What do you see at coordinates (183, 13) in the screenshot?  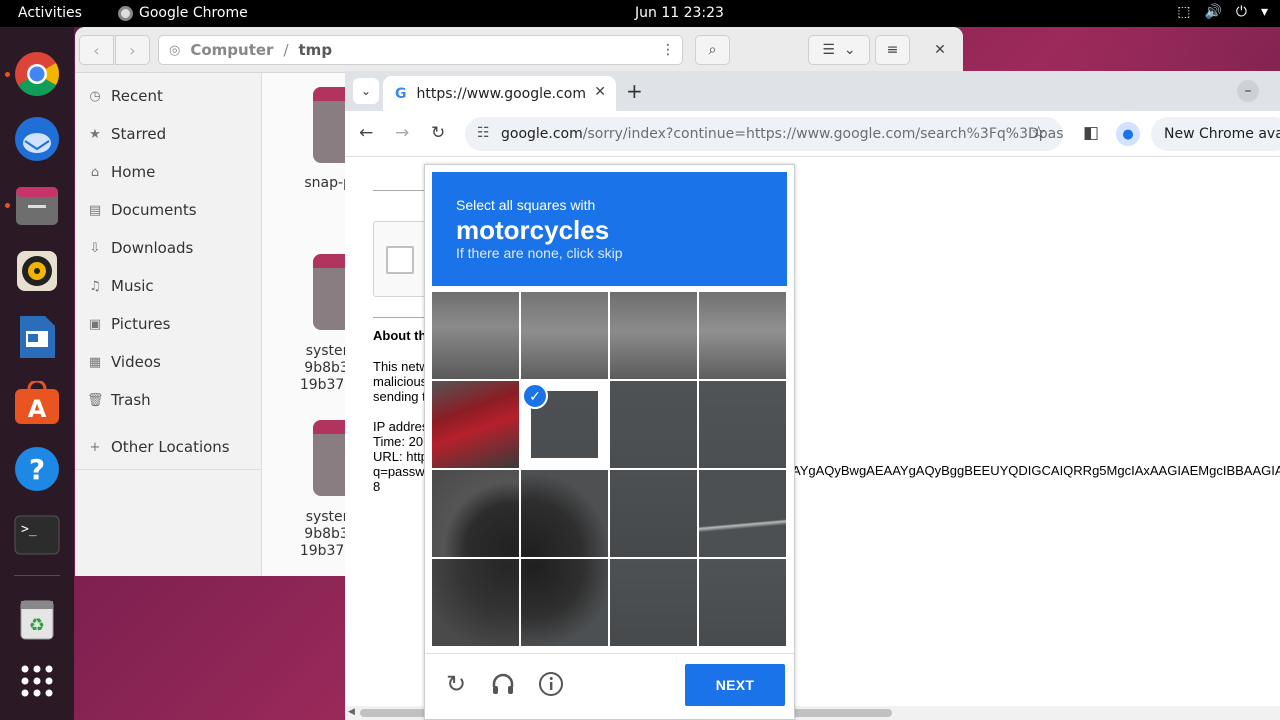 I see `app-menu: Google Chrome` at bounding box center [183, 13].